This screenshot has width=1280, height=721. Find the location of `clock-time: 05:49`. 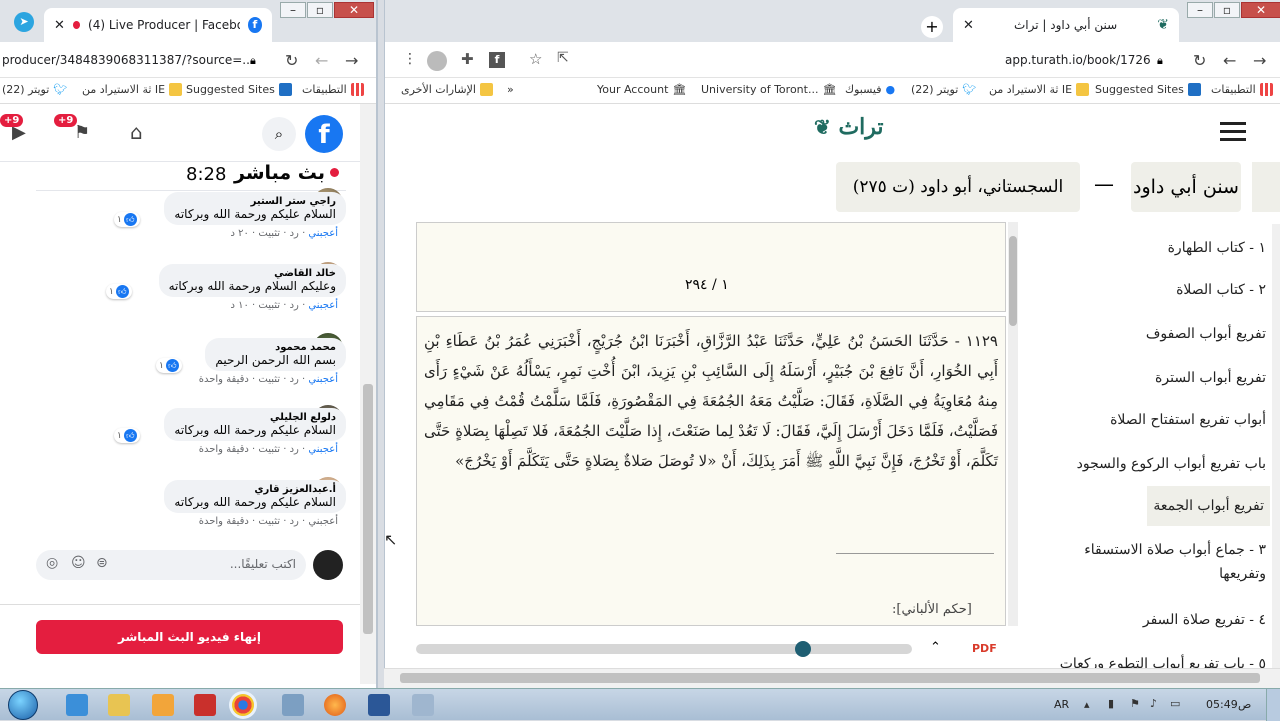

clock-time: 05:49 is located at coordinates (1222, 704).